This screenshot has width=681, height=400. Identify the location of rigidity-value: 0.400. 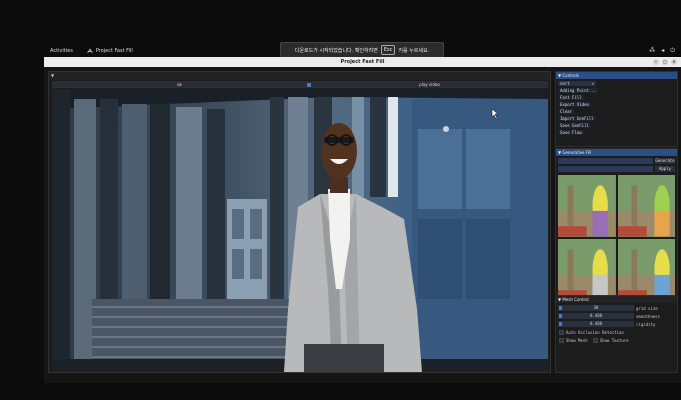
(596, 323).